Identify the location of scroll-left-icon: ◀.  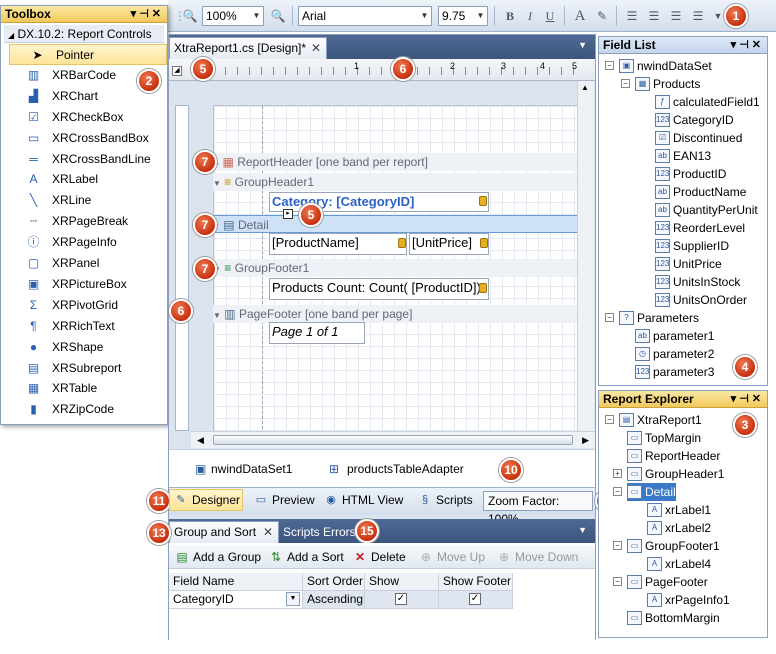
(200, 440).